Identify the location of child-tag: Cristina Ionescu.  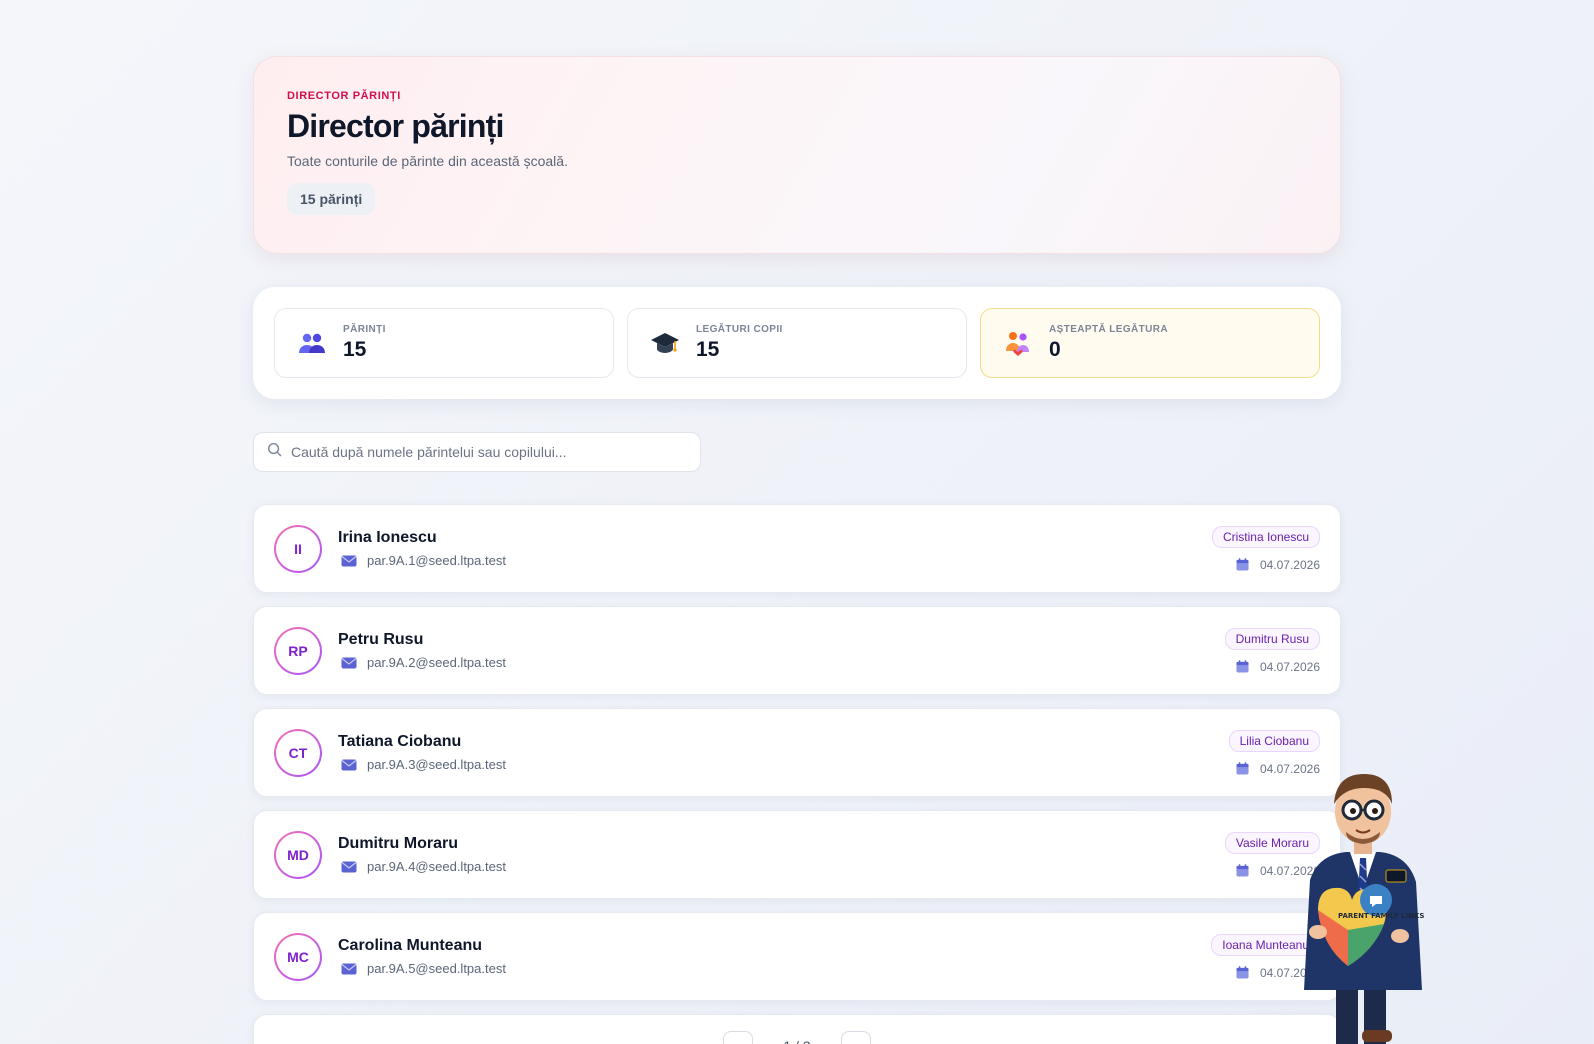
(1265, 536).